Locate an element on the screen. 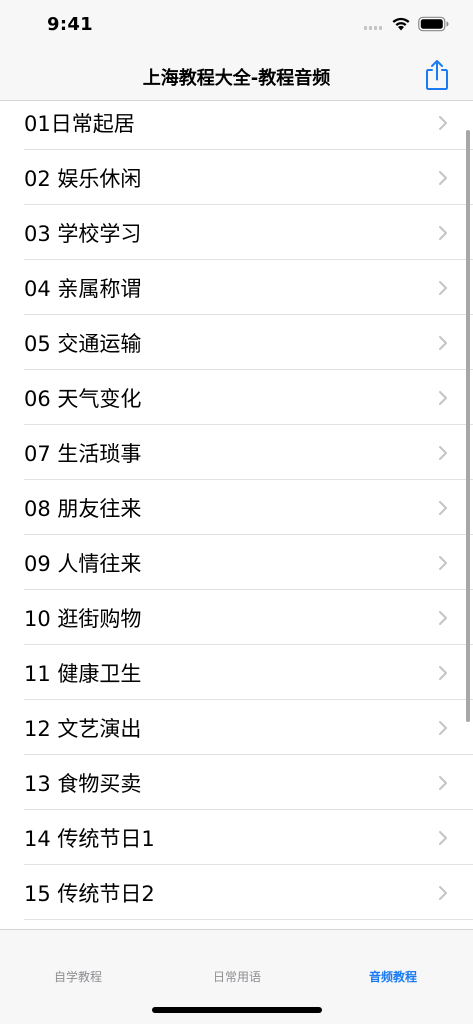  list-item: 06 天气变化 is located at coordinates (236, 397).